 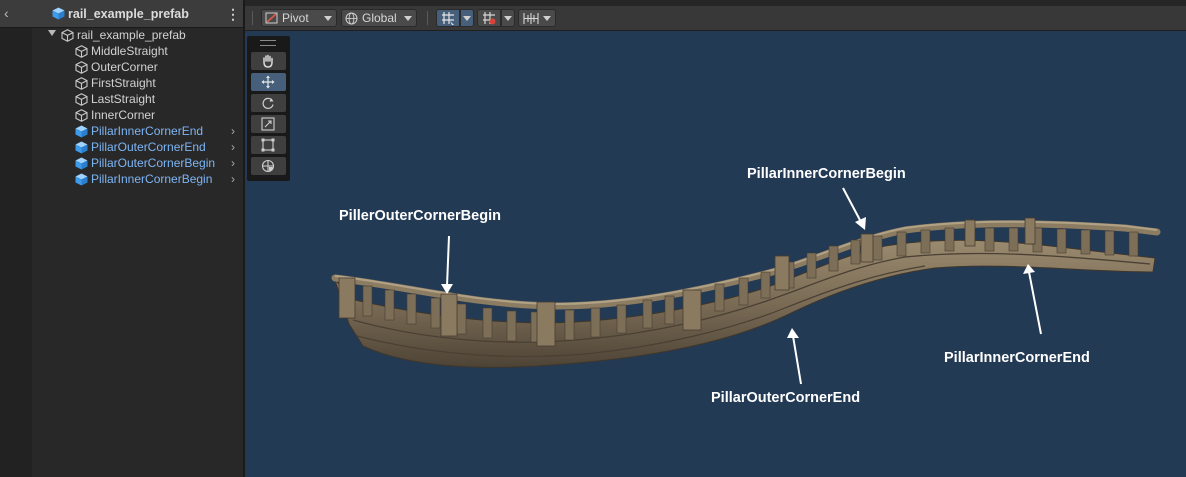 What do you see at coordinates (233, 14) in the screenshot?
I see `kebab-menu-icon: ⋮` at bounding box center [233, 14].